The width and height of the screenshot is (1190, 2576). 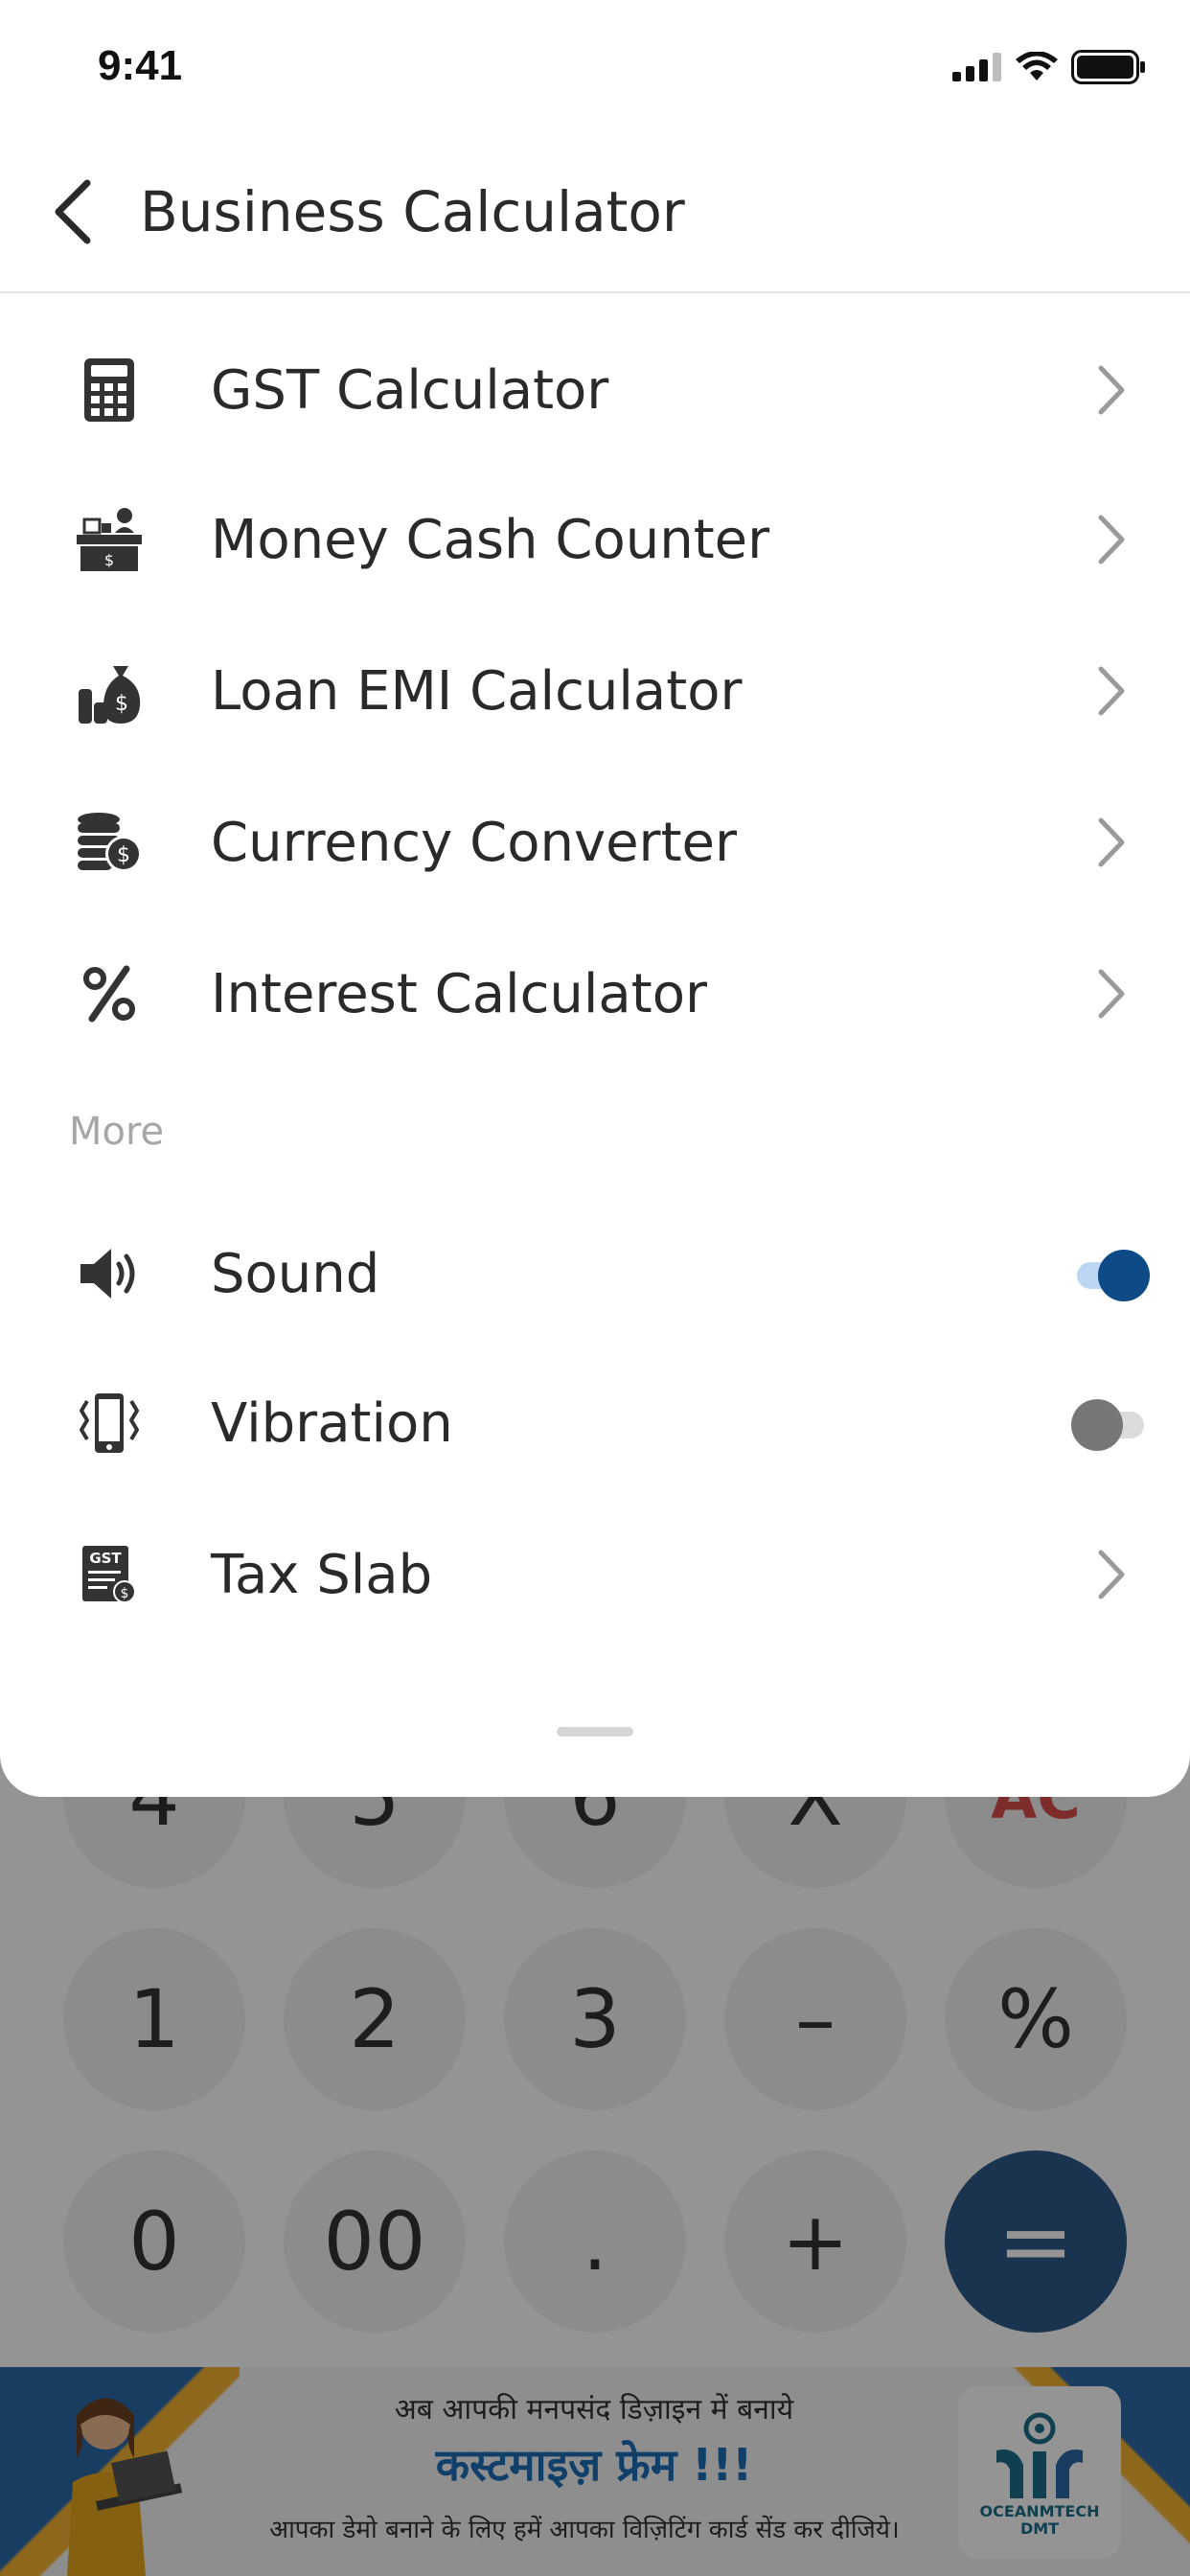 I want to click on speaker-icon, so click(x=109, y=1273).